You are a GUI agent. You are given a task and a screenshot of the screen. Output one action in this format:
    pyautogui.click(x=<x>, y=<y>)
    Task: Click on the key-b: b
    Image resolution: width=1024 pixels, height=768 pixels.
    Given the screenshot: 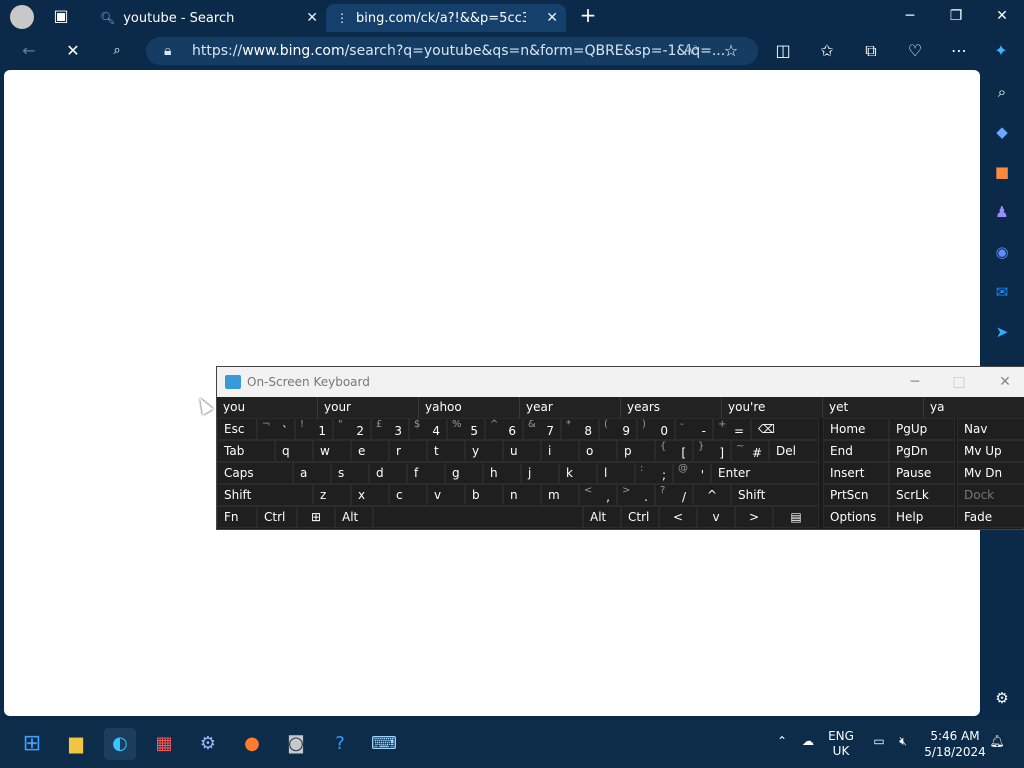 What is the action you would take?
    pyautogui.click(x=484, y=495)
    